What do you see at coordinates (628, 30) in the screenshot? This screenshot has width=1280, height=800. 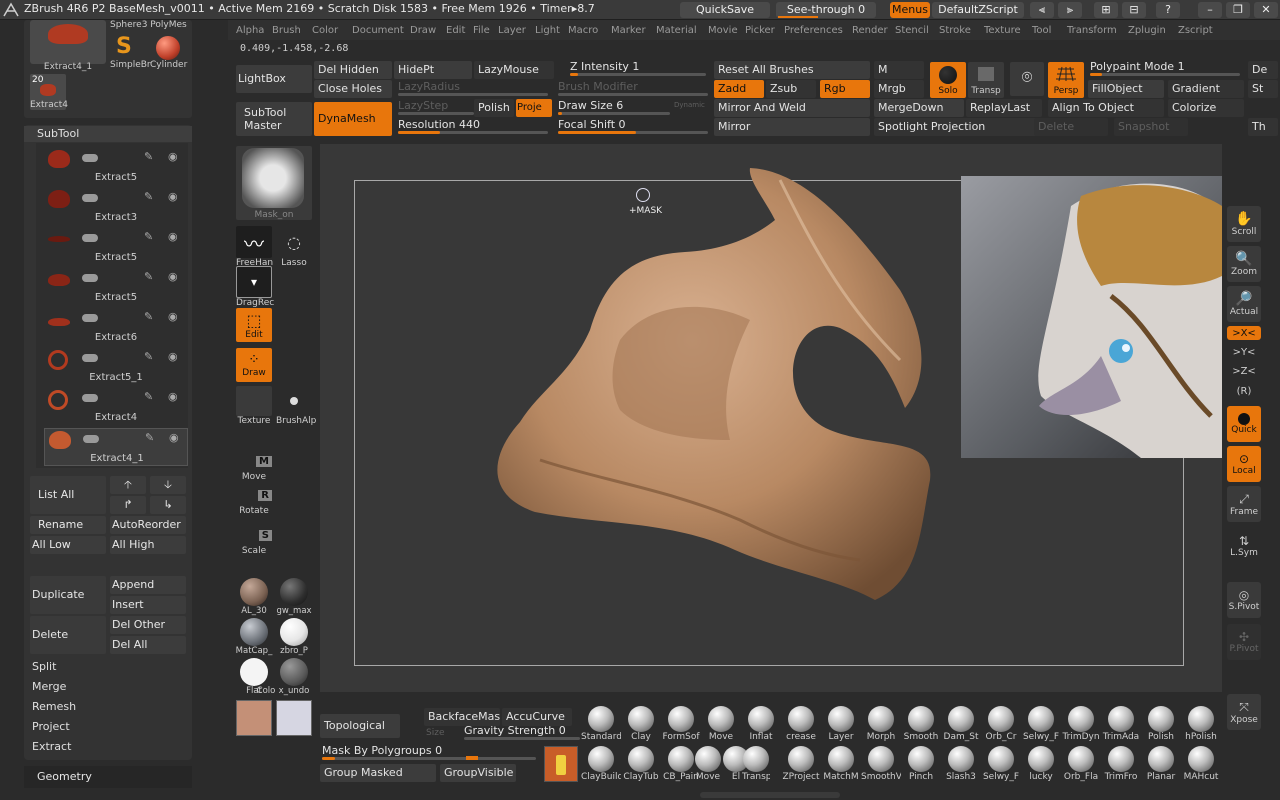 I see `menu-marker: Marker` at bounding box center [628, 30].